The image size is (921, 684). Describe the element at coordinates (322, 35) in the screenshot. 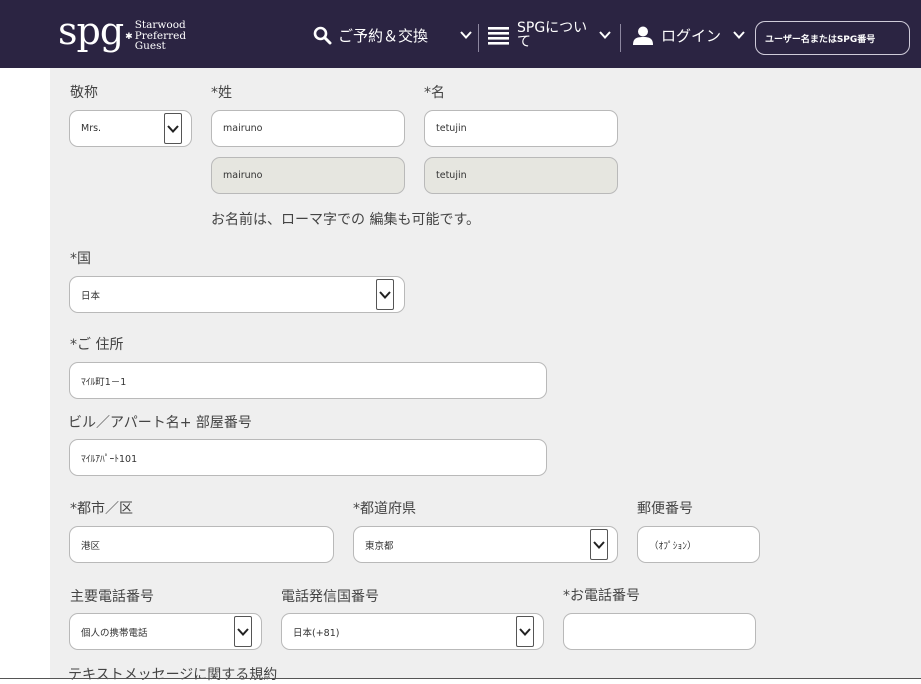

I see `search-icon` at that location.